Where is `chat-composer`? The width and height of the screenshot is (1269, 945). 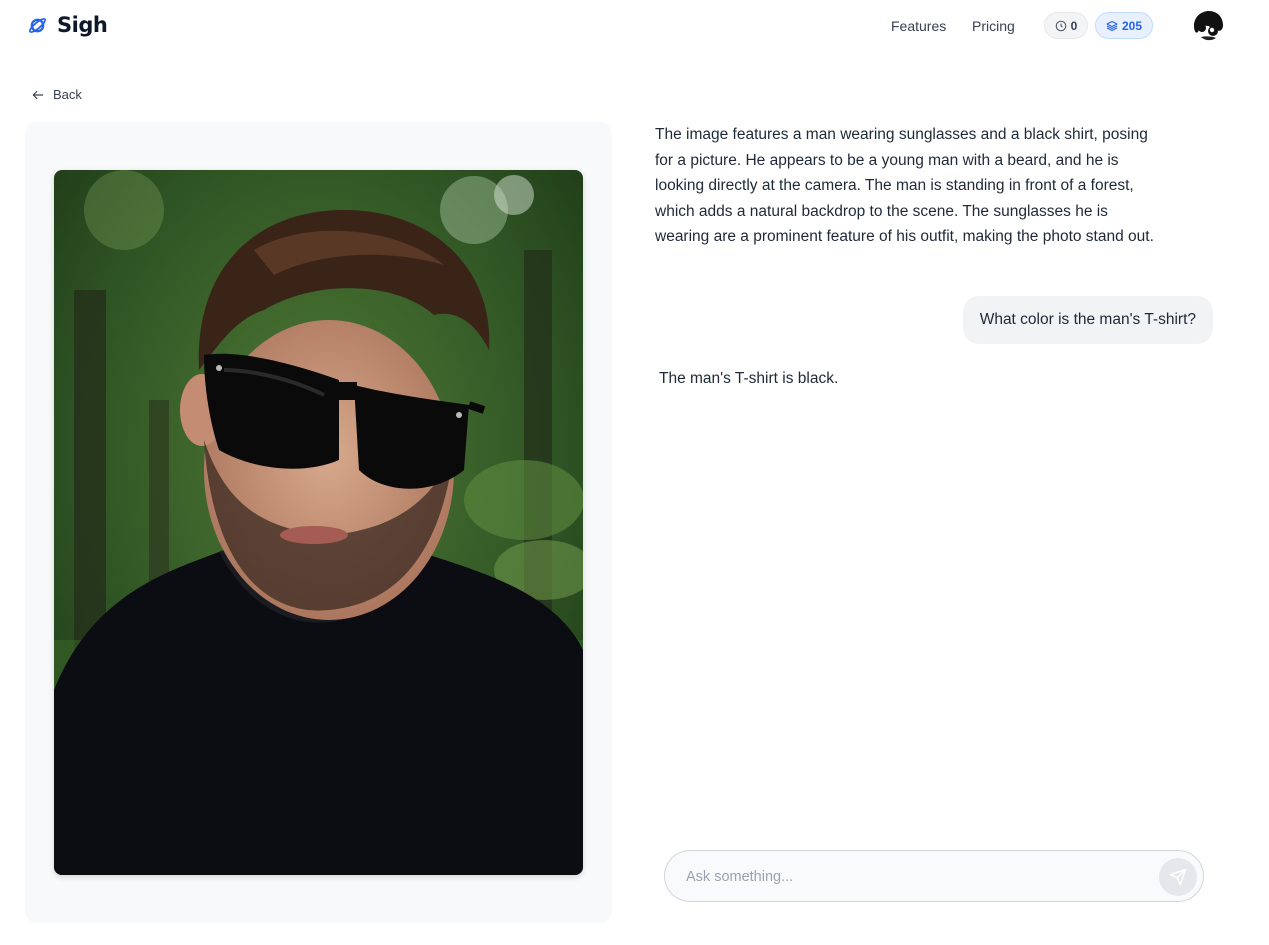
chat-composer is located at coordinates (934, 876).